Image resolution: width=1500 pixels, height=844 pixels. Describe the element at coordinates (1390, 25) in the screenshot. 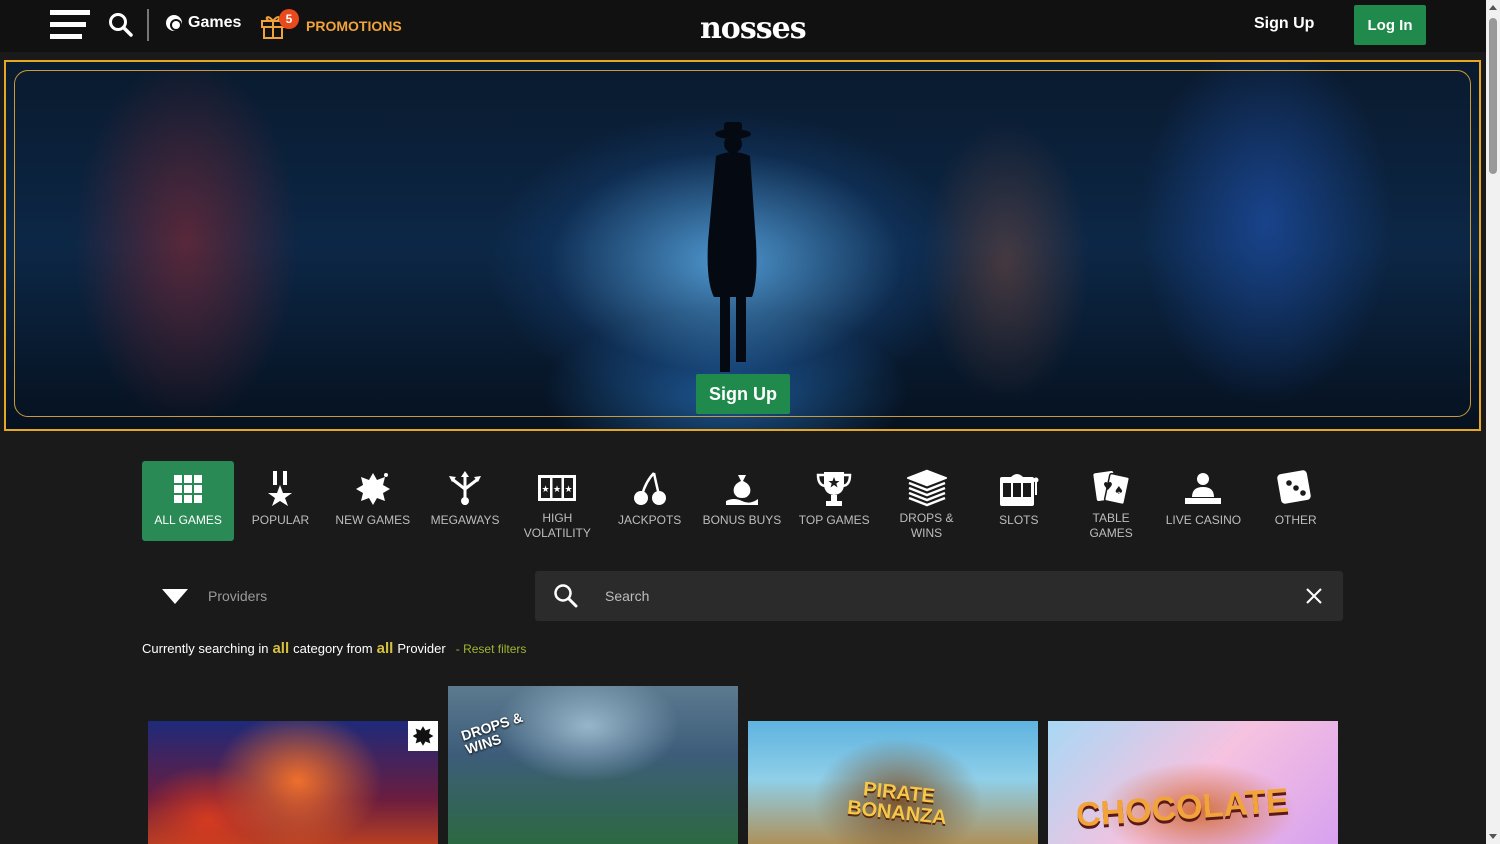

I see `header-login-button: Log In` at that location.